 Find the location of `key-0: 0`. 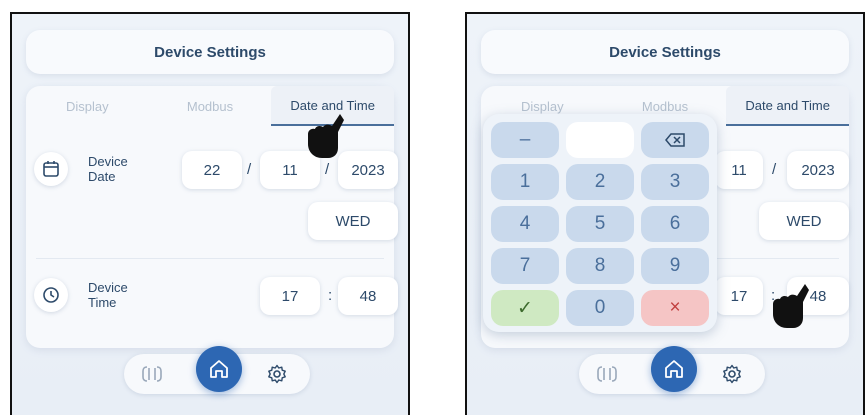

key-0: 0 is located at coordinates (600, 308).